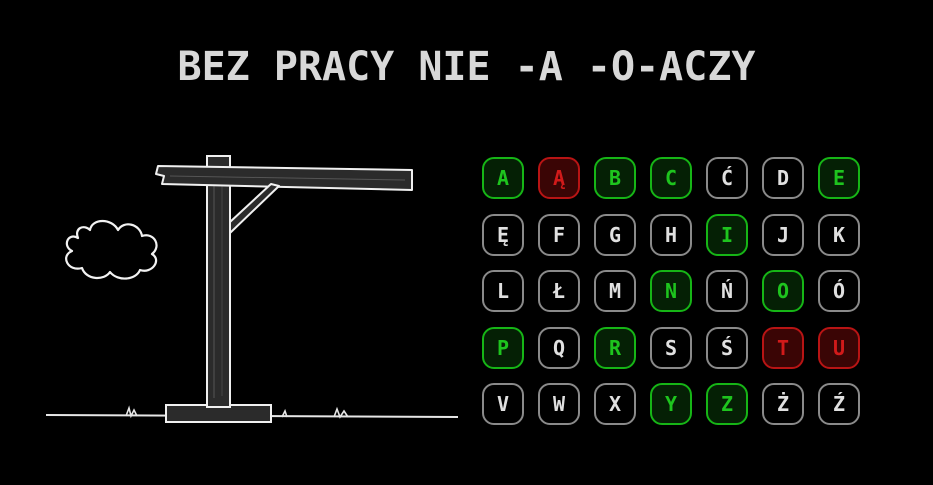 The height and width of the screenshot is (485, 933). Describe the element at coordinates (727, 404) in the screenshot. I see `letter-key-z: Z` at that location.